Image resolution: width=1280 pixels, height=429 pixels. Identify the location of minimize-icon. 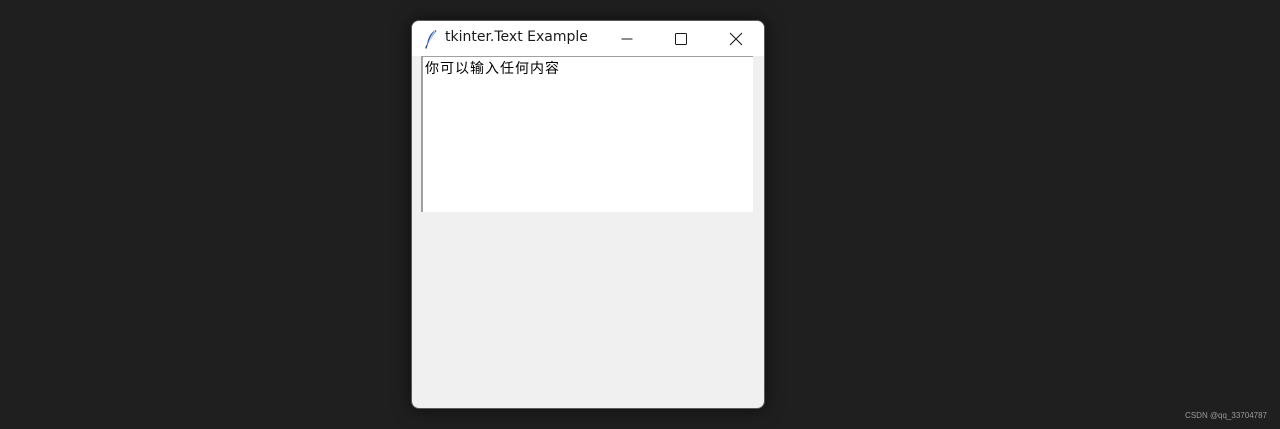
(627, 38).